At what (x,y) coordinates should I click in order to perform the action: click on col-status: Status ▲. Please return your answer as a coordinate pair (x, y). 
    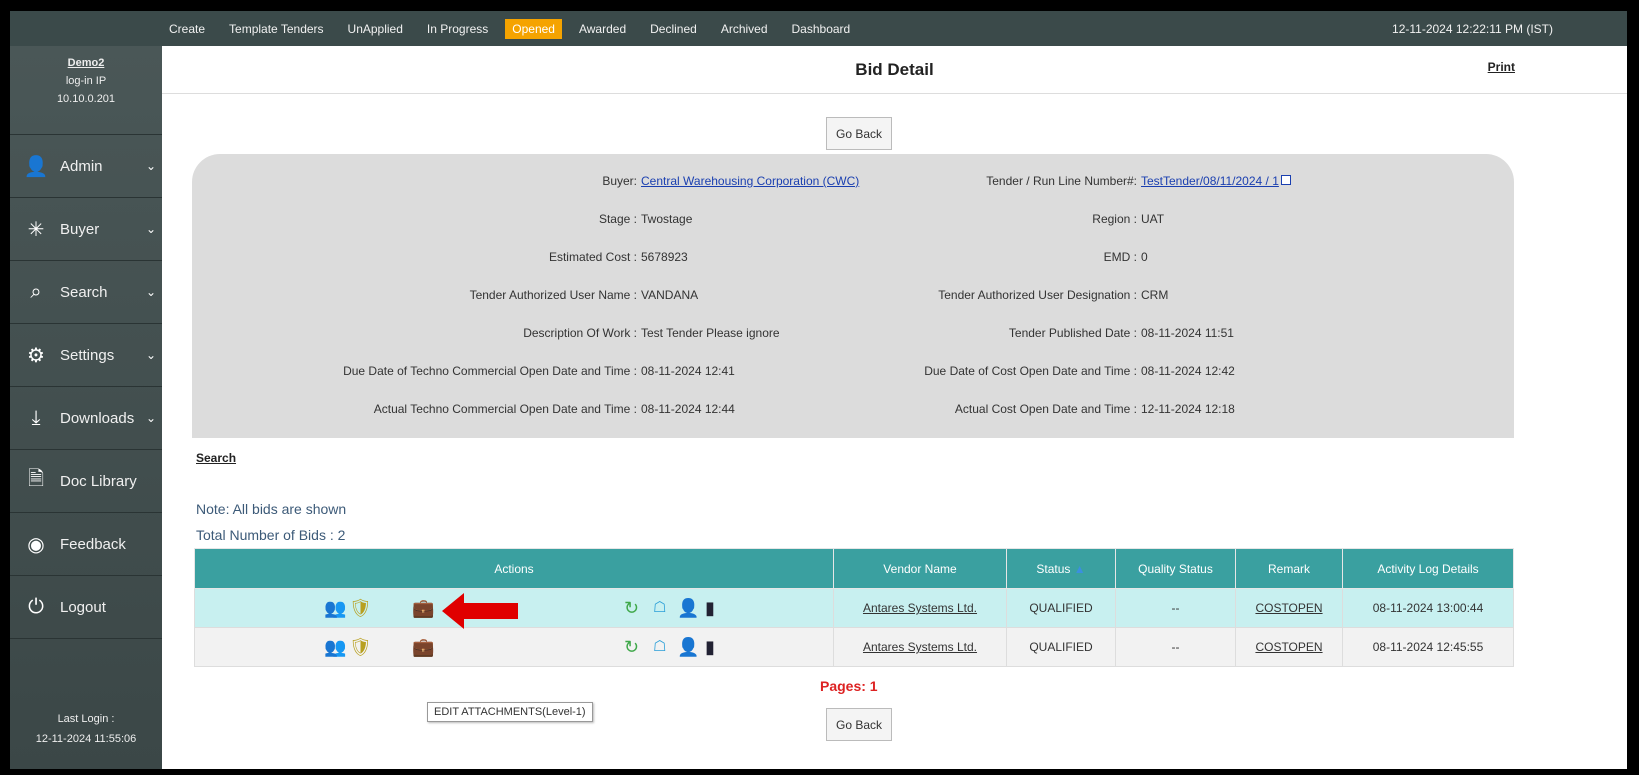
    Looking at the image, I should click on (1061, 568).